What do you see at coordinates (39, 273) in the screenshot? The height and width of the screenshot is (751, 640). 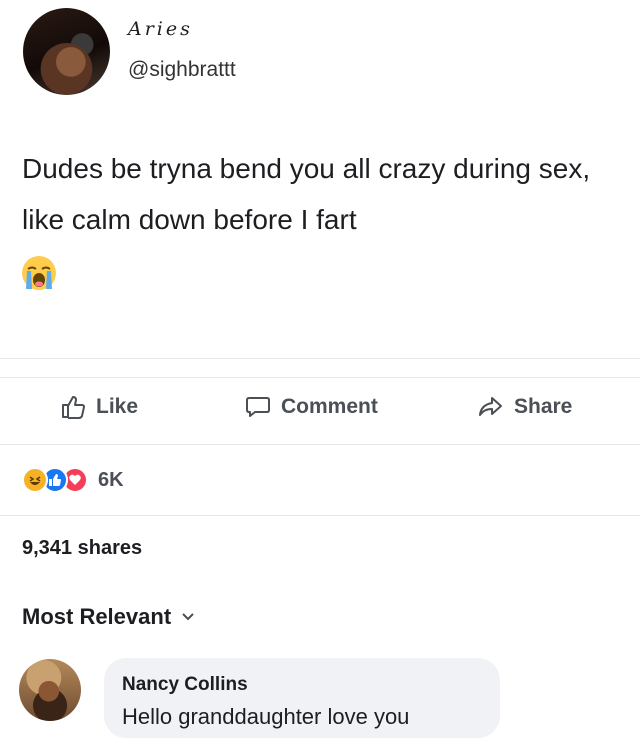 I see `loudly-crying-face-icon` at bounding box center [39, 273].